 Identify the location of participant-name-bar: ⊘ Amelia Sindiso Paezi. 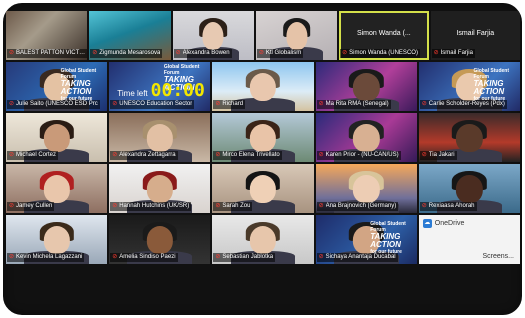
(144, 257).